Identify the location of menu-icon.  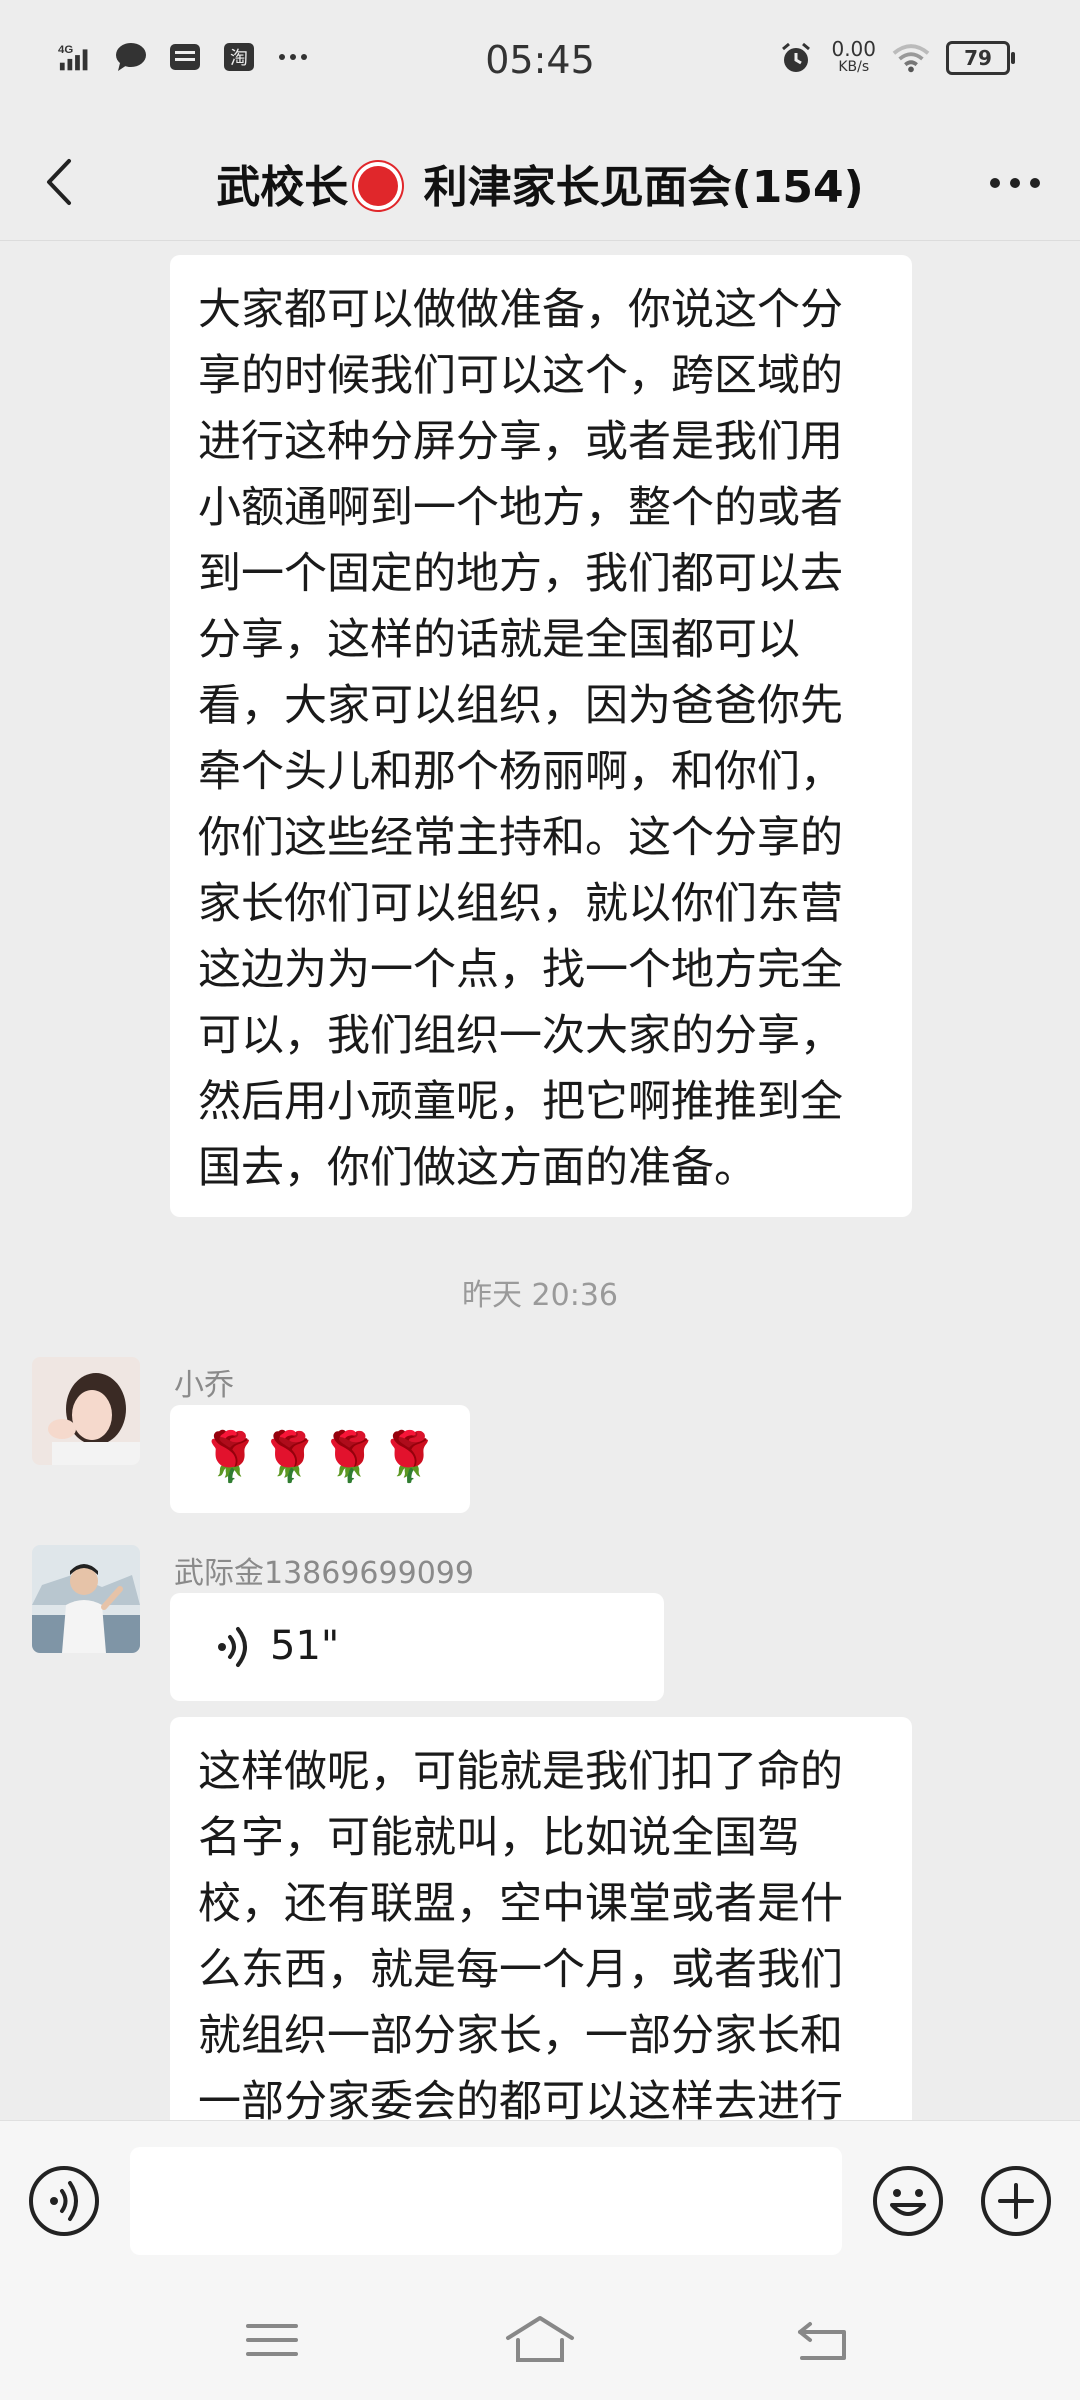
(272, 2340).